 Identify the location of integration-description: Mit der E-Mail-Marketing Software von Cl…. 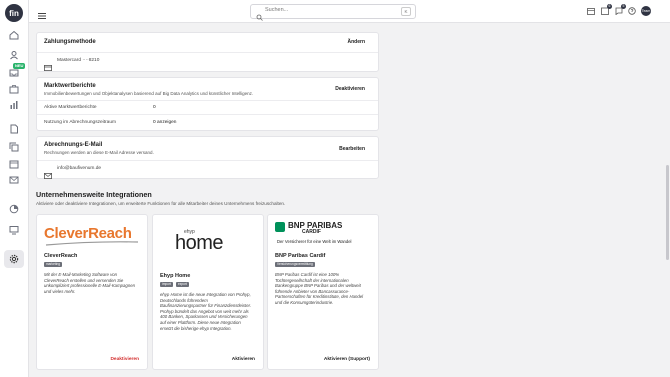
(89, 283).